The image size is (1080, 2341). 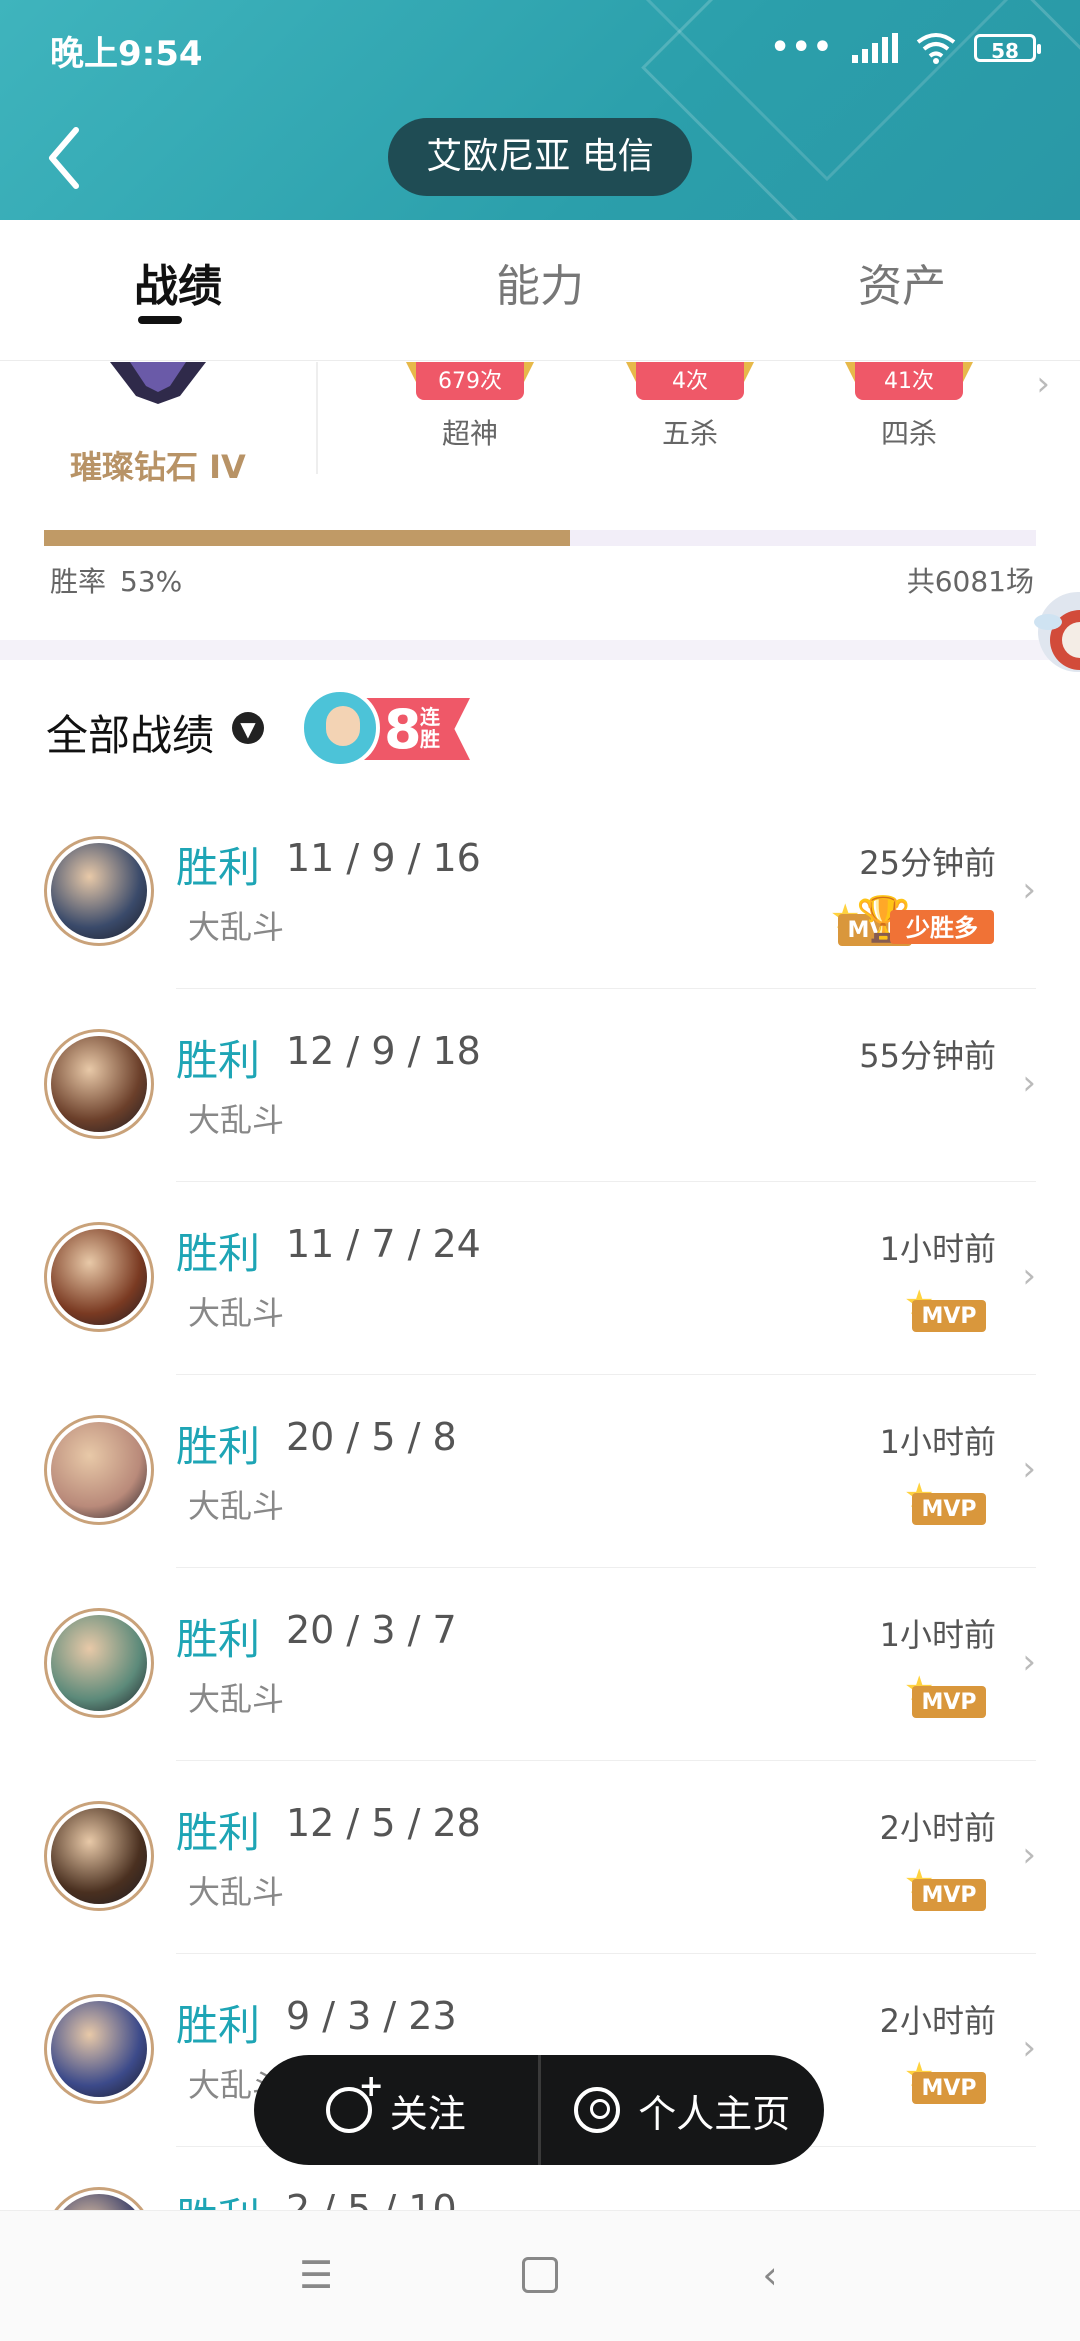 What do you see at coordinates (316, 2275) in the screenshot?
I see `menu-icon: ☰` at bounding box center [316, 2275].